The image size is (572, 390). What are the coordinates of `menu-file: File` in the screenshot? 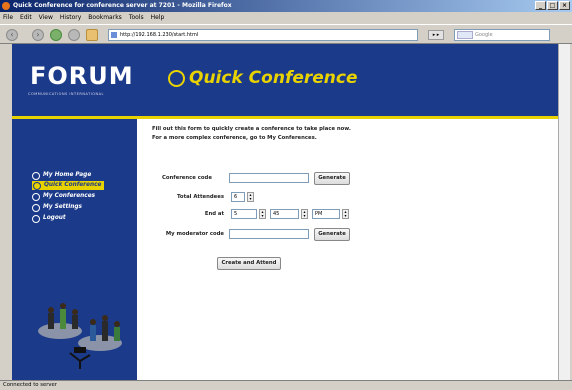 It's located at (8, 18).